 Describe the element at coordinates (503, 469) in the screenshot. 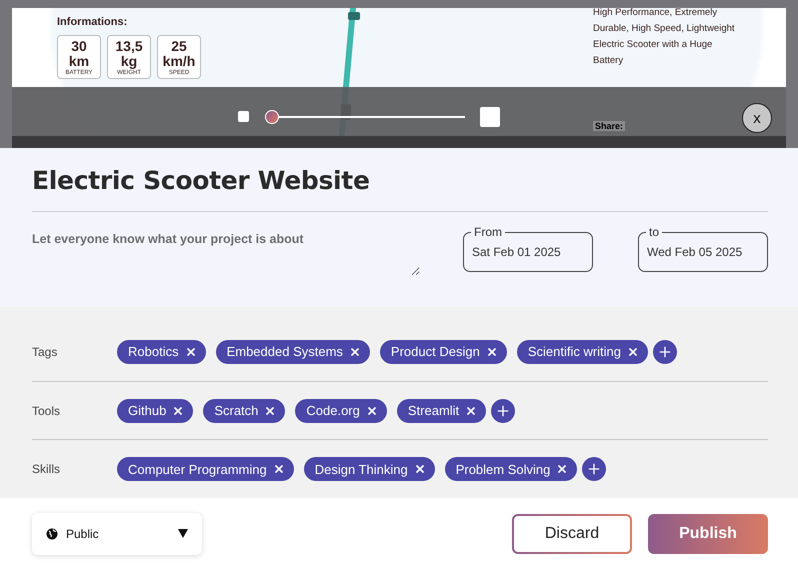

I see `chip-label: Problem Solving` at that location.